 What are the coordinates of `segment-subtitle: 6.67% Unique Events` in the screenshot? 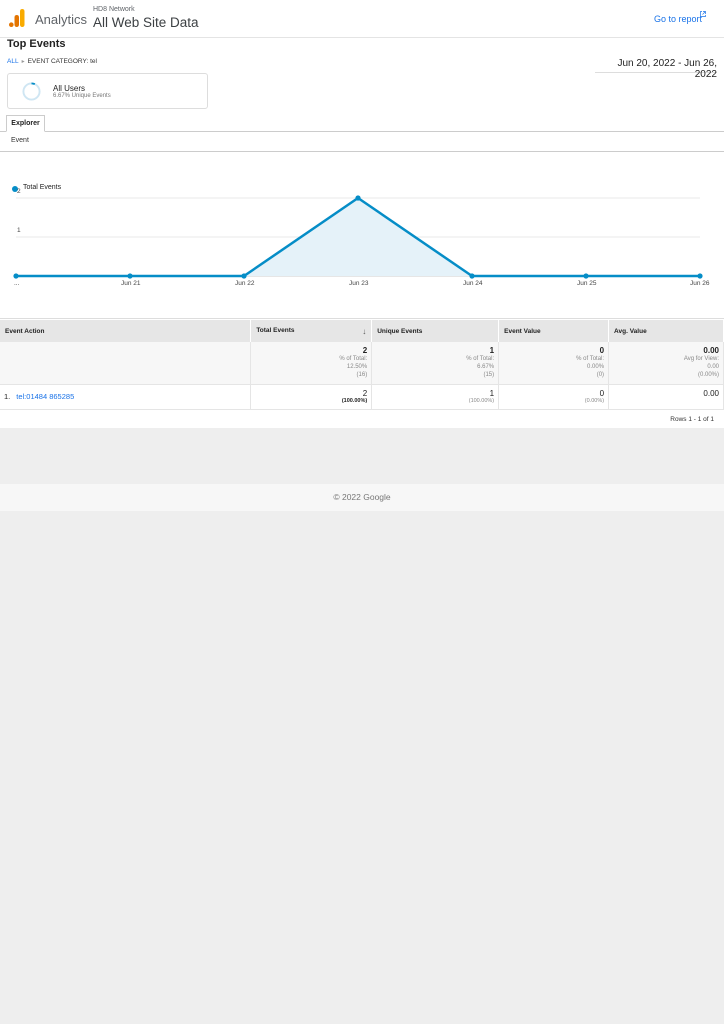 It's located at (82, 96).